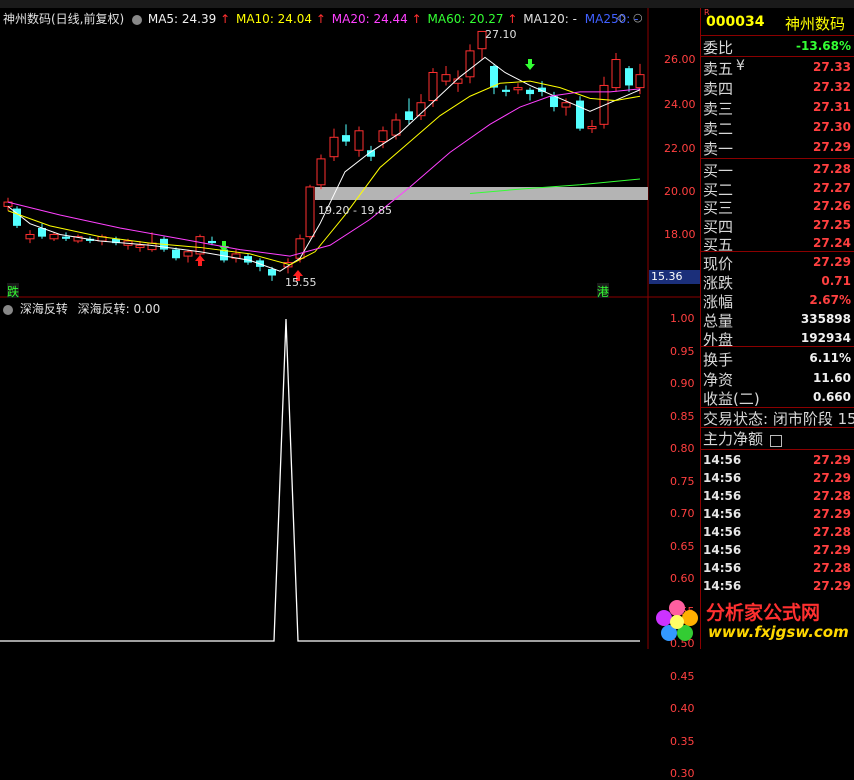  Describe the element at coordinates (815, 24) in the screenshot. I see `stock-name: 神州数码` at that location.